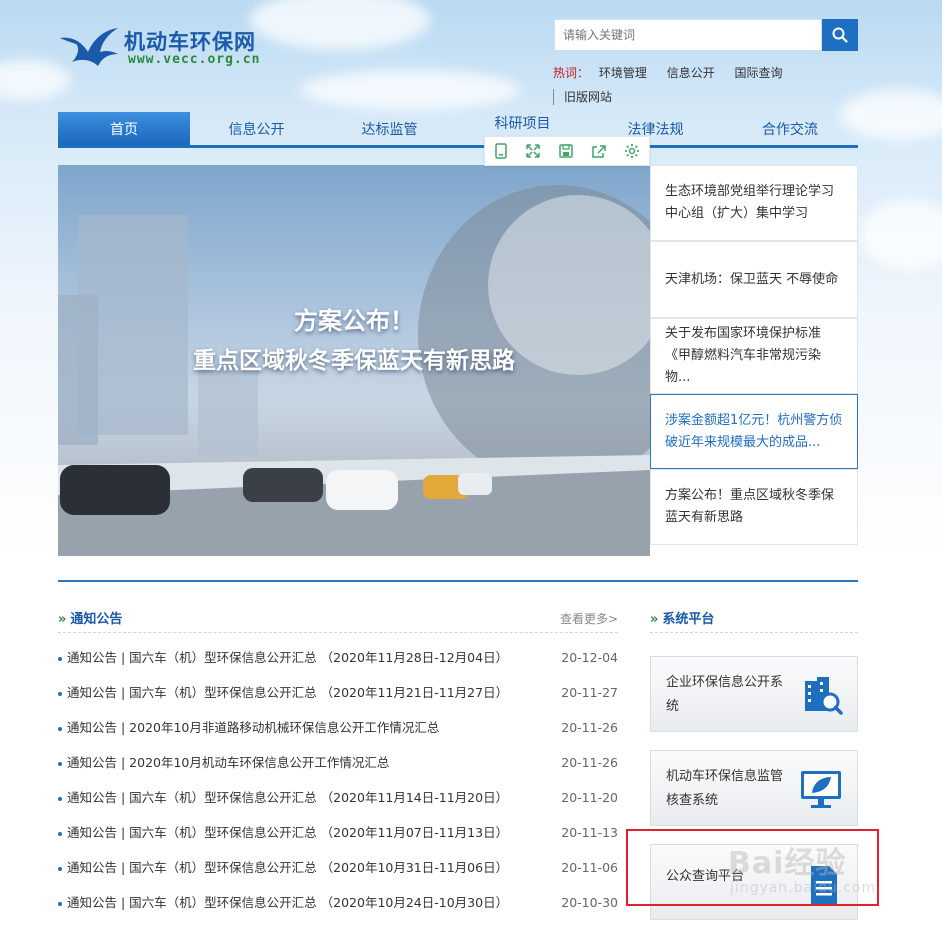 The width and height of the screenshot is (942, 928). I want to click on old-site-link: 旧版网站, so click(582, 97).